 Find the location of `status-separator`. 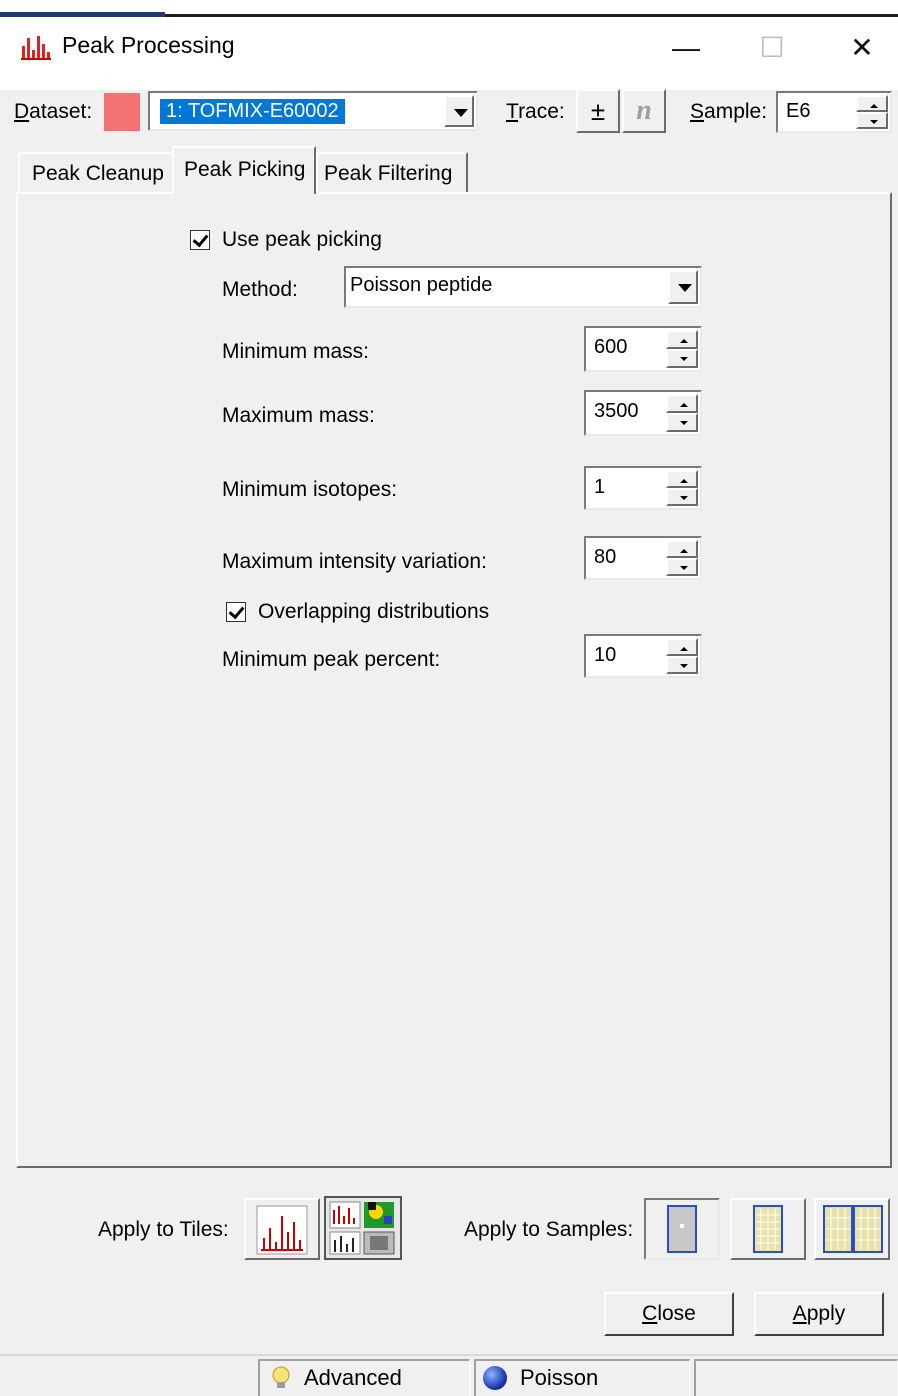

status-separator is located at coordinates (449, 1355).